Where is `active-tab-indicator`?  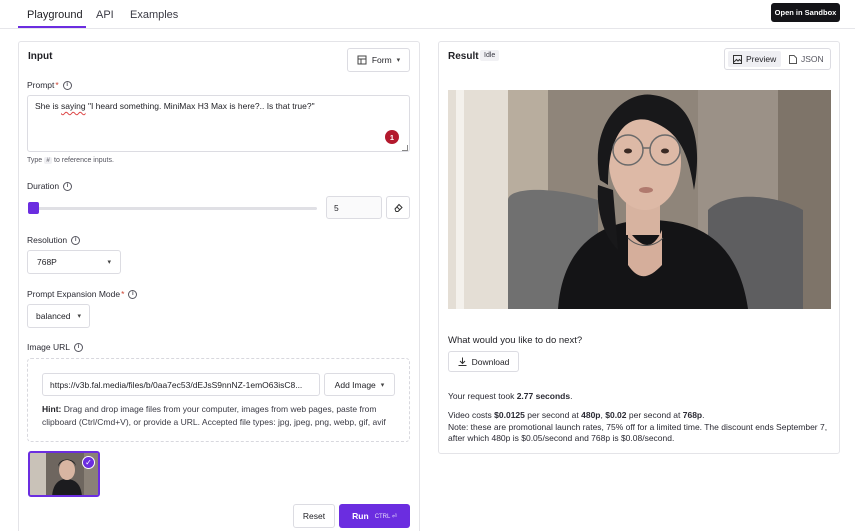 active-tab-indicator is located at coordinates (52, 27).